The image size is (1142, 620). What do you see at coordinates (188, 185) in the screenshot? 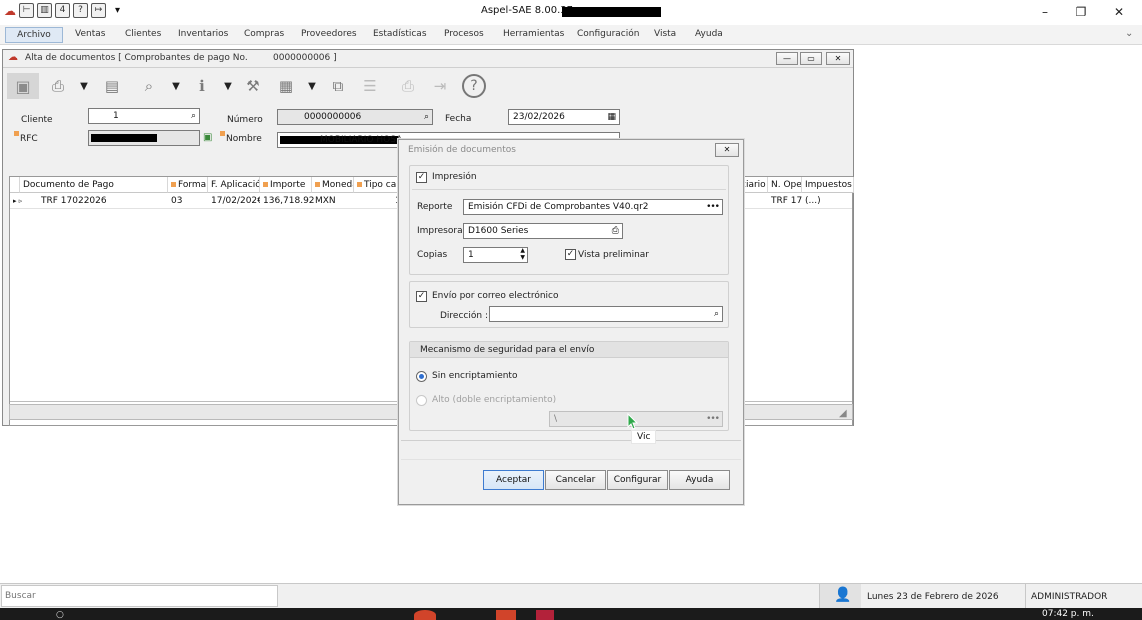
I see `grid-header: Forma d` at bounding box center [188, 185].